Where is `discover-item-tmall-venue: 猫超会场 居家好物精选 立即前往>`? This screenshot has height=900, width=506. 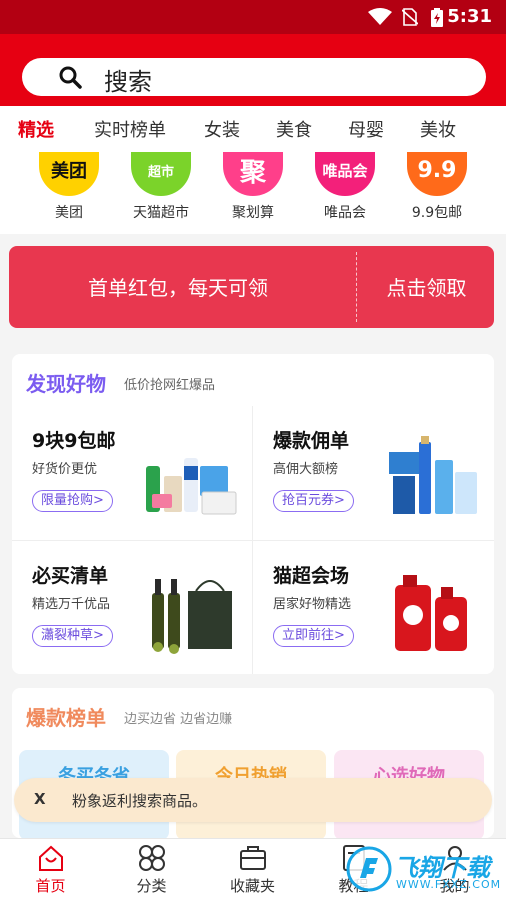
discover-item-tmall-venue: 猫超会场 居家好物精选 立即前往> is located at coordinates (373, 608).